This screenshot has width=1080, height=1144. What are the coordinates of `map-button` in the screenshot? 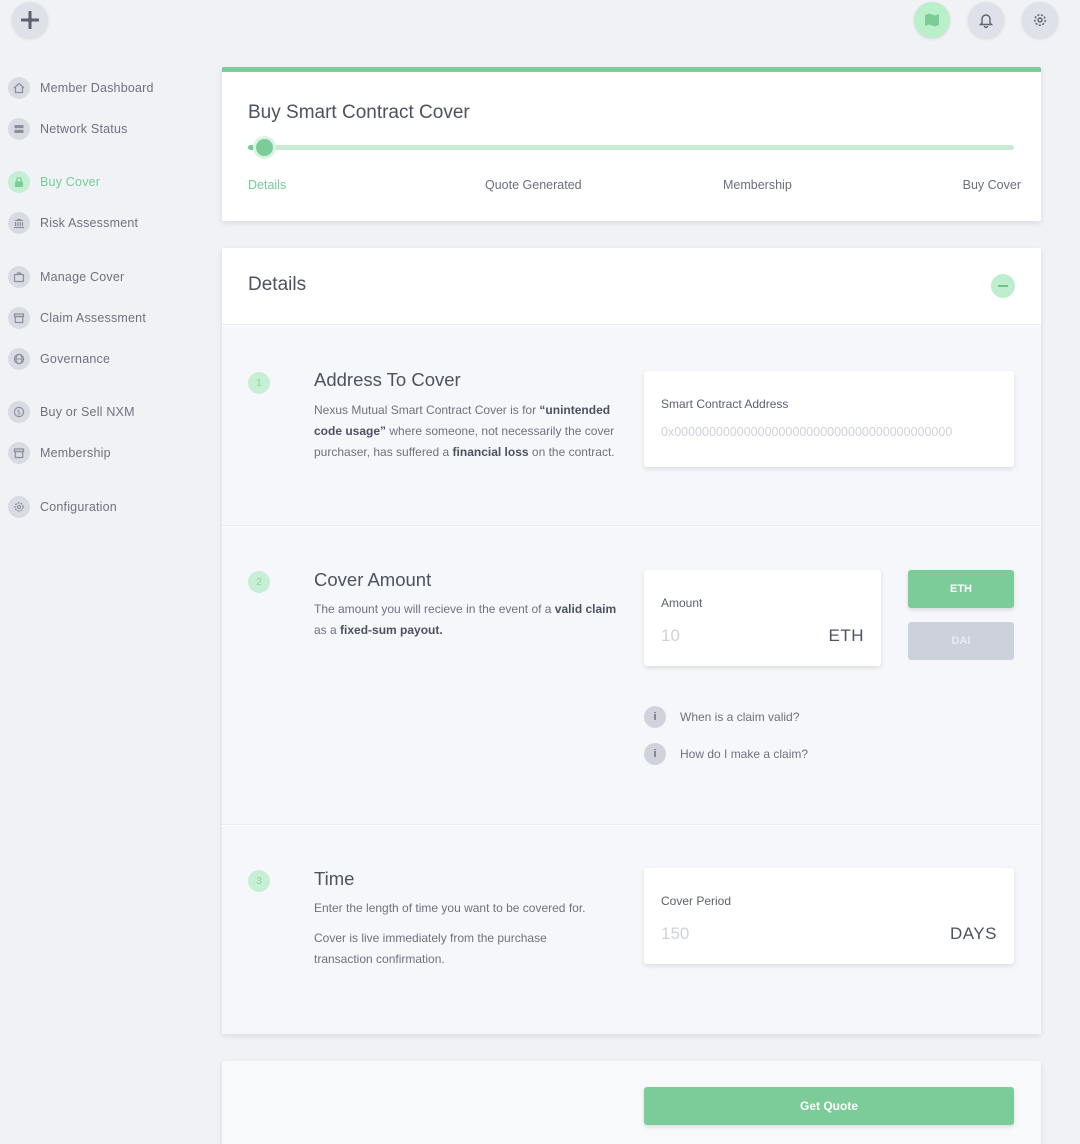 It's located at (932, 20).